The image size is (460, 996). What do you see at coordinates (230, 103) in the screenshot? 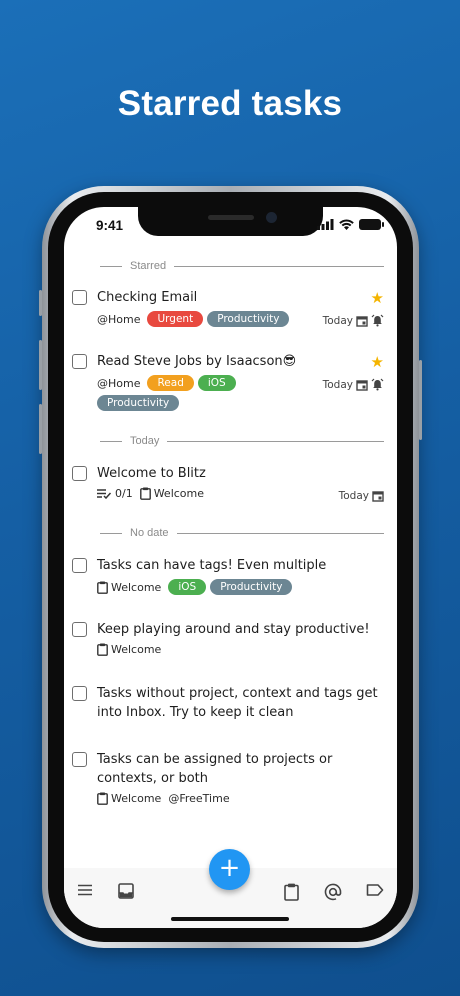
I see `page-headline: Starred tasks` at bounding box center [230, 103].